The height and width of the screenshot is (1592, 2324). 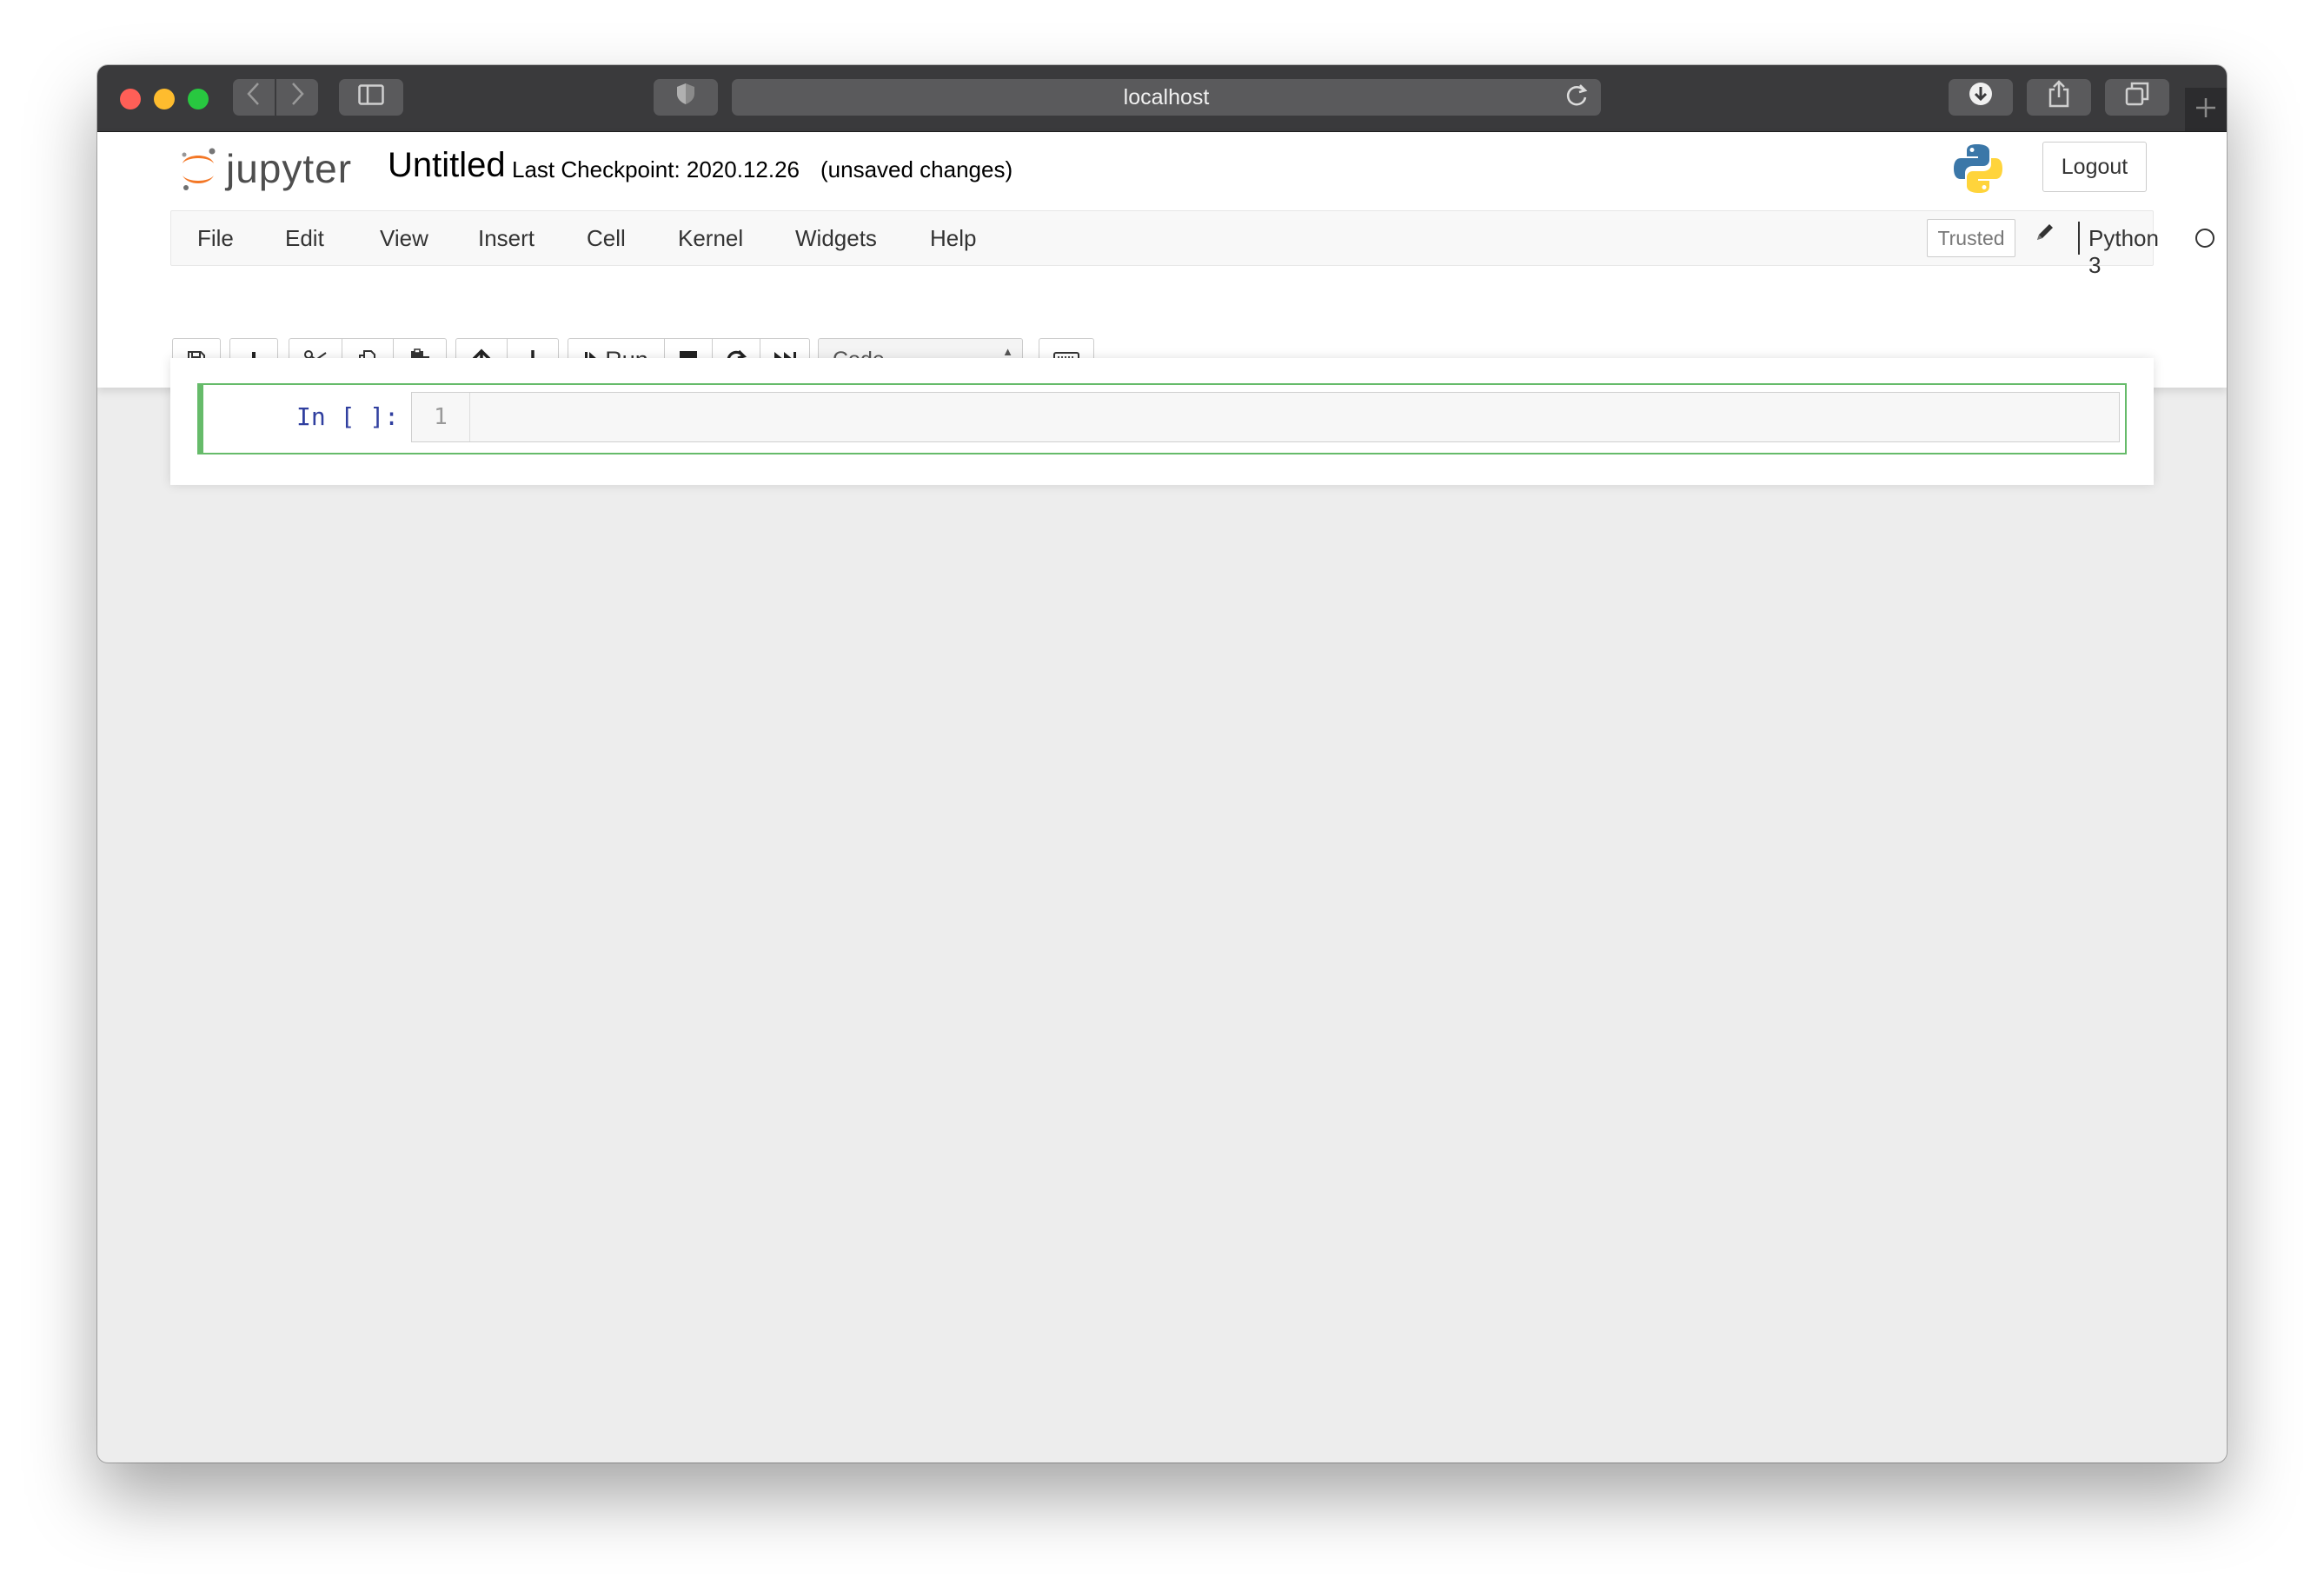 I want to click on privacy-report-button, so click(x=686, y=98).